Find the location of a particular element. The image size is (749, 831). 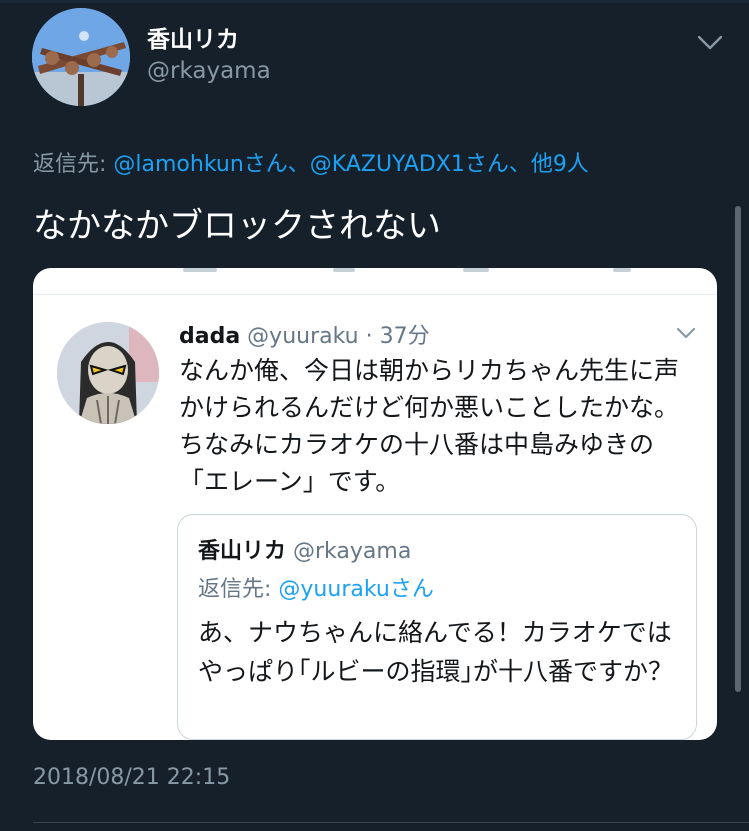

quoted-reply-mention: @yuurakuさん is located at coordinates (355, 589).